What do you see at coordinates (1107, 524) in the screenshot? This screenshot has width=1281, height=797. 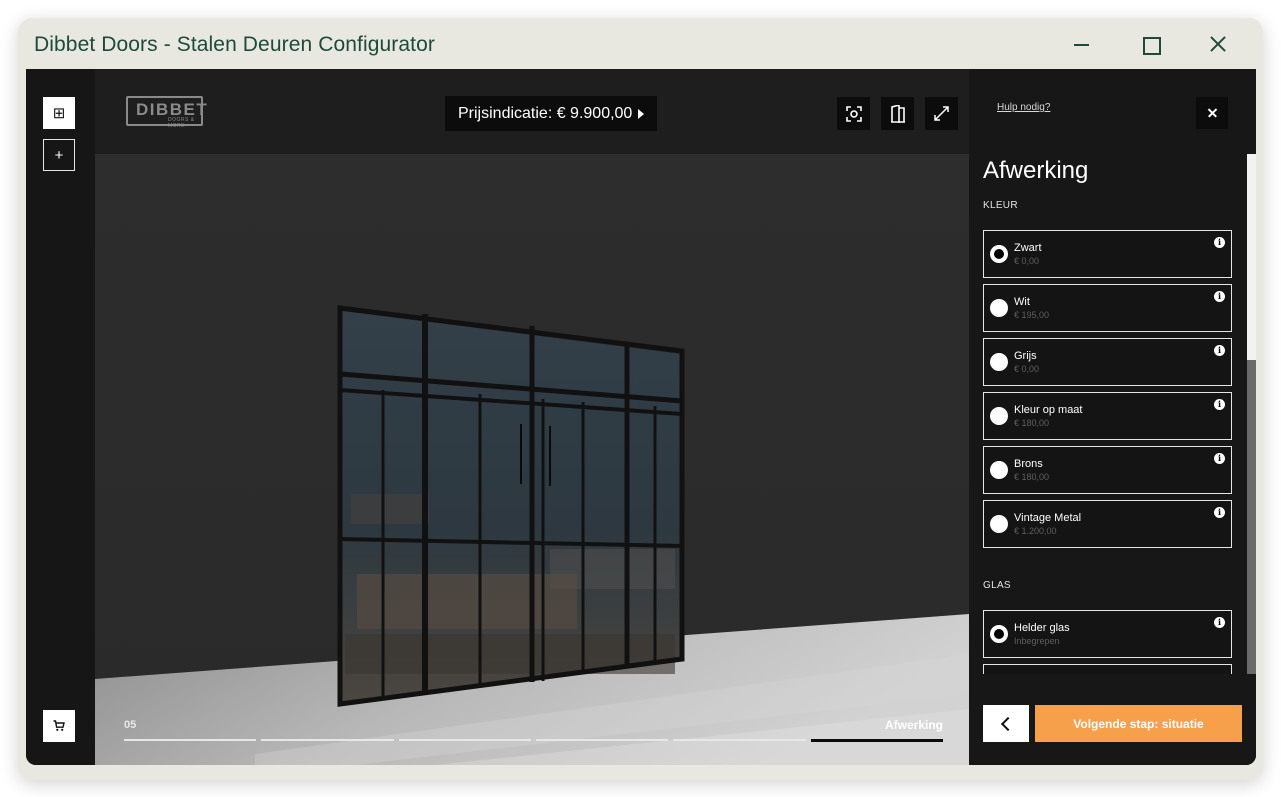 I see `option-vintage-metal: Vintage Metal € 1.200,00 i` at bounding box center [1107, 524].